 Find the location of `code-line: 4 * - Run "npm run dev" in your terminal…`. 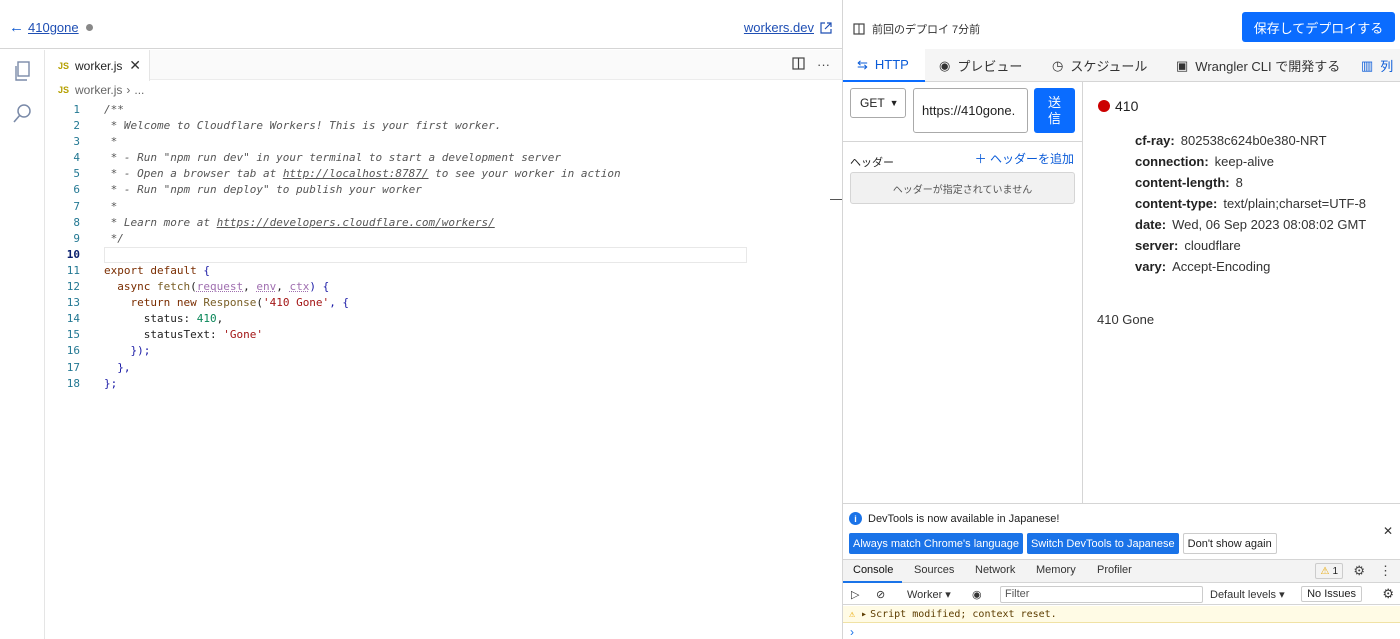

code-line: 4 * - Run "npm run dev" in your terminal… is located at coordinates (444, 158).